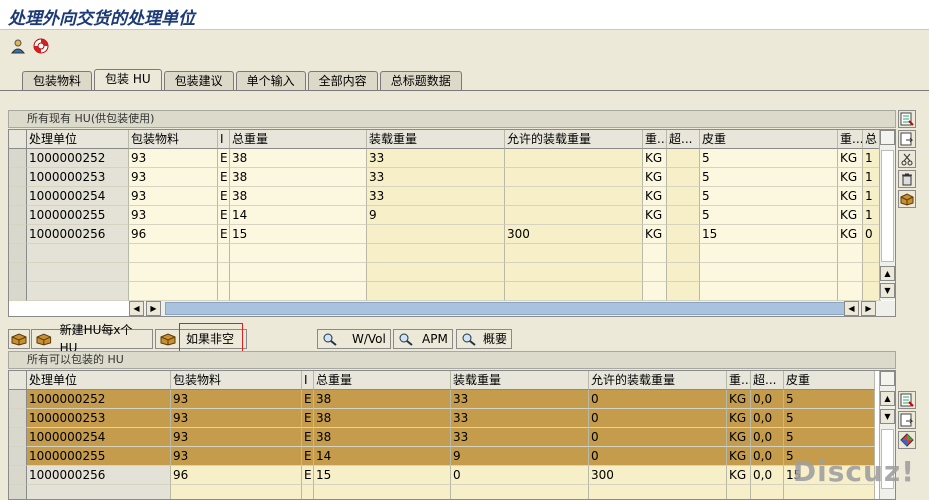 The width and height of the screenshot is (929, 500). Describe the element at coordinates (173, 139) in the screenshot. I see `column-header: 包装物料` at that location.